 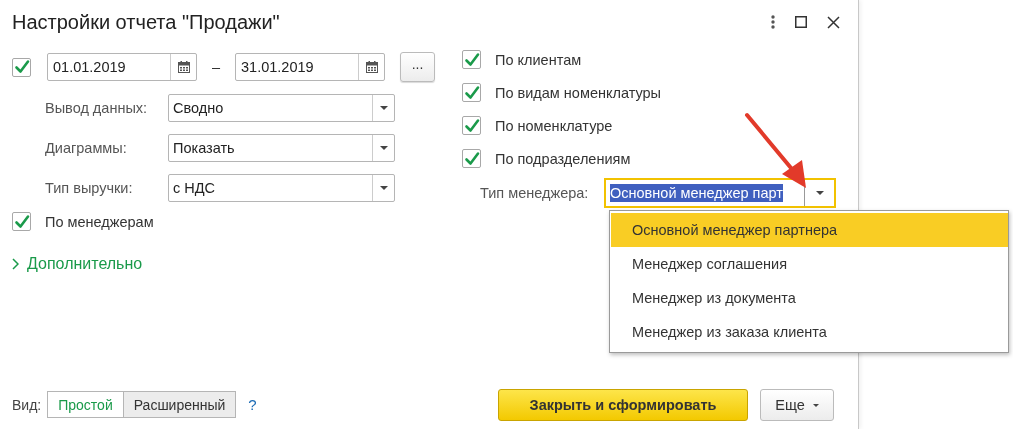 I want to click on field-label: Тип менеджера:, so click(x=535, y=193).